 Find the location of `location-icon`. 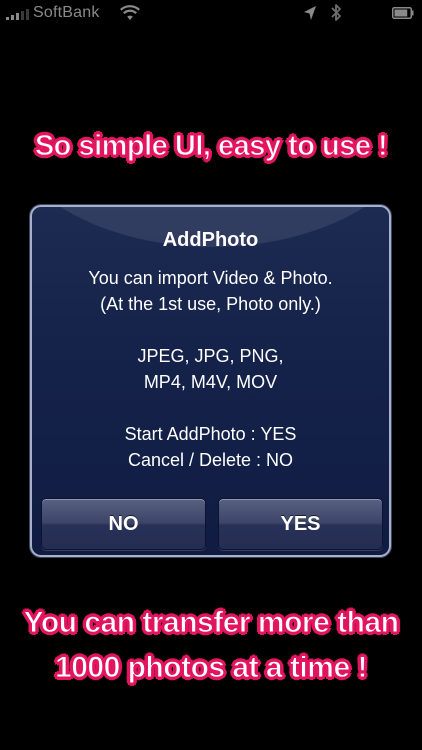

location-icon is located at coordinates (310, 13).